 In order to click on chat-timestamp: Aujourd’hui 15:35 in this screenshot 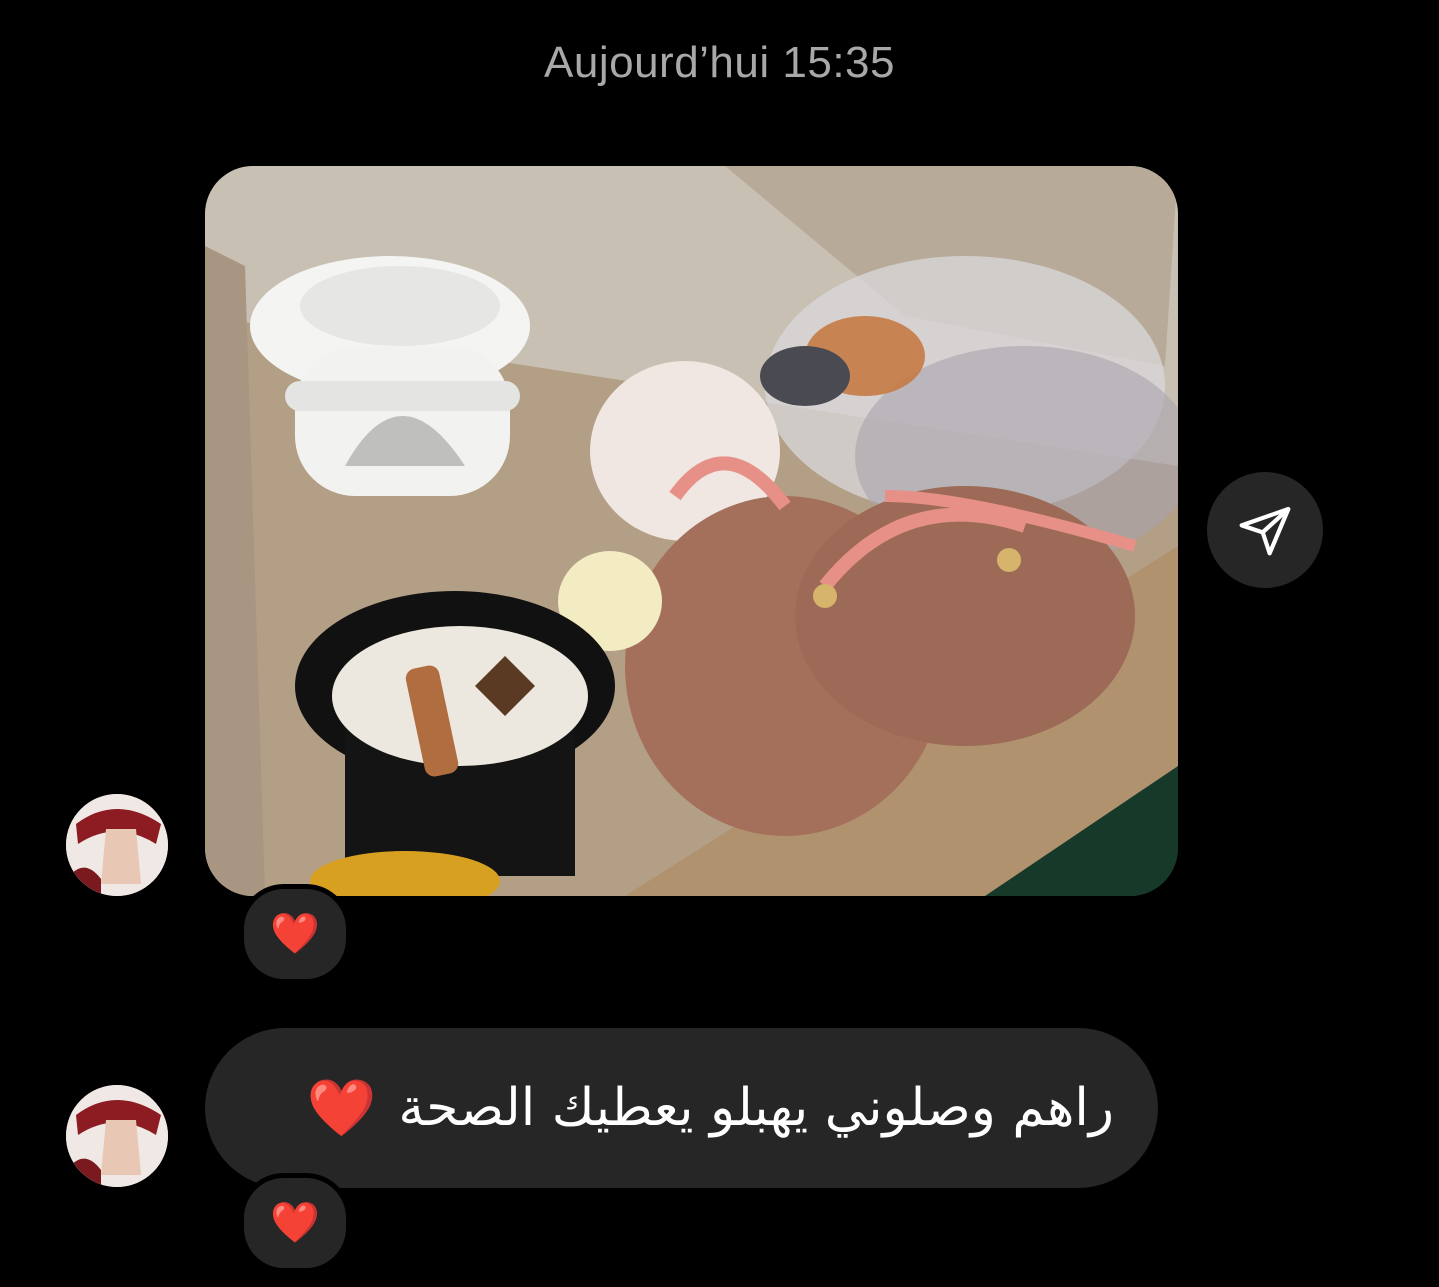, I will do `click(719, 62)`.